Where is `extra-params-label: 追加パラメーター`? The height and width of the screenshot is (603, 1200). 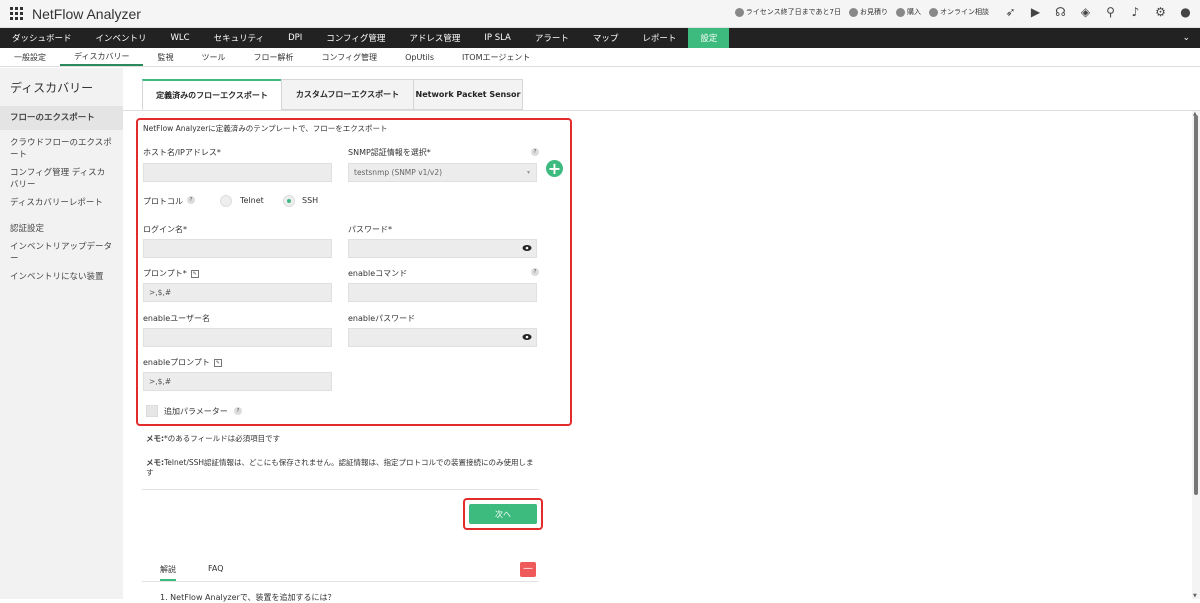
extra-params-label: 追加パラメーター is located at coordinates (196, 411).